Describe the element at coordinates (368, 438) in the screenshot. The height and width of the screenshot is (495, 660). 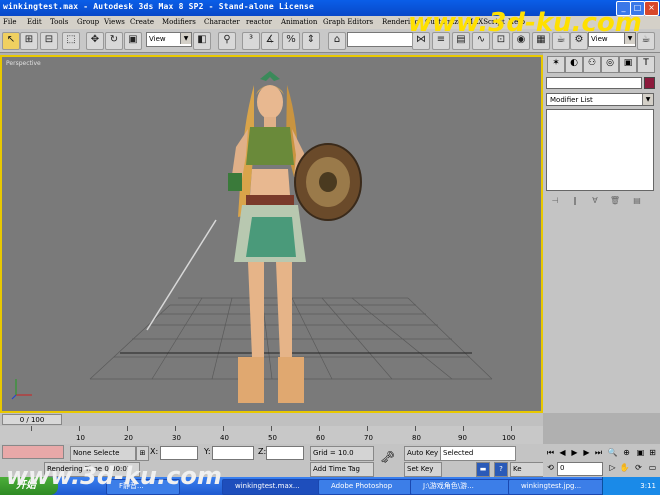
I see `track-tick-label: 70` at that location.